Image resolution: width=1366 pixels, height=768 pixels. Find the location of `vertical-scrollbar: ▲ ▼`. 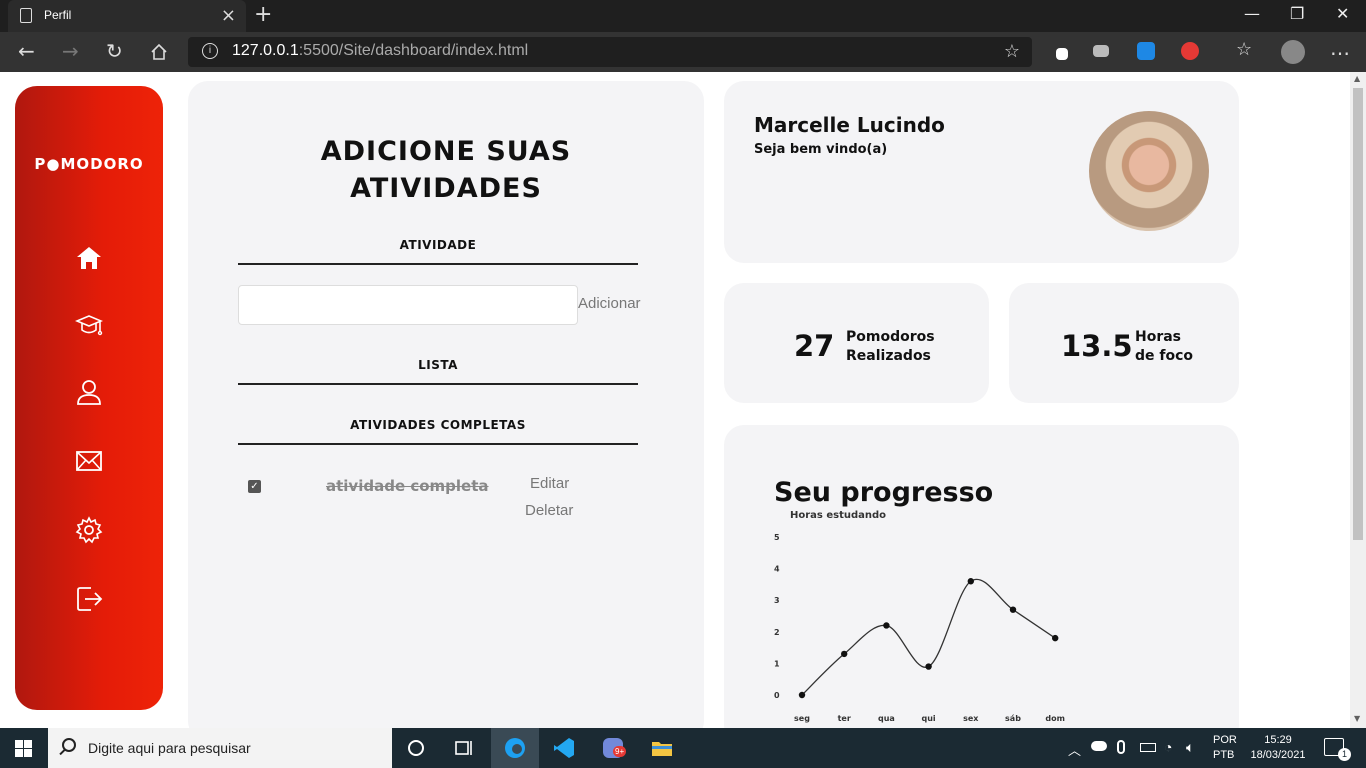

vertical-scrollbar: ▲ ▼ is located at coordinates (1358, 400).